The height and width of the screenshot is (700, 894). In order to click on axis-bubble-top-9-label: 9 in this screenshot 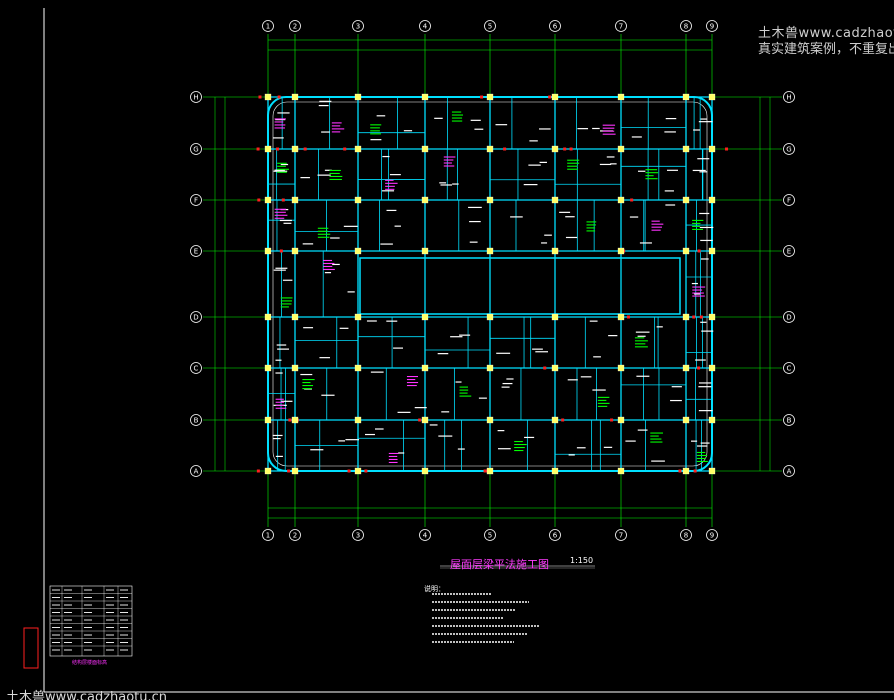, I will do `click(712, 27)`.